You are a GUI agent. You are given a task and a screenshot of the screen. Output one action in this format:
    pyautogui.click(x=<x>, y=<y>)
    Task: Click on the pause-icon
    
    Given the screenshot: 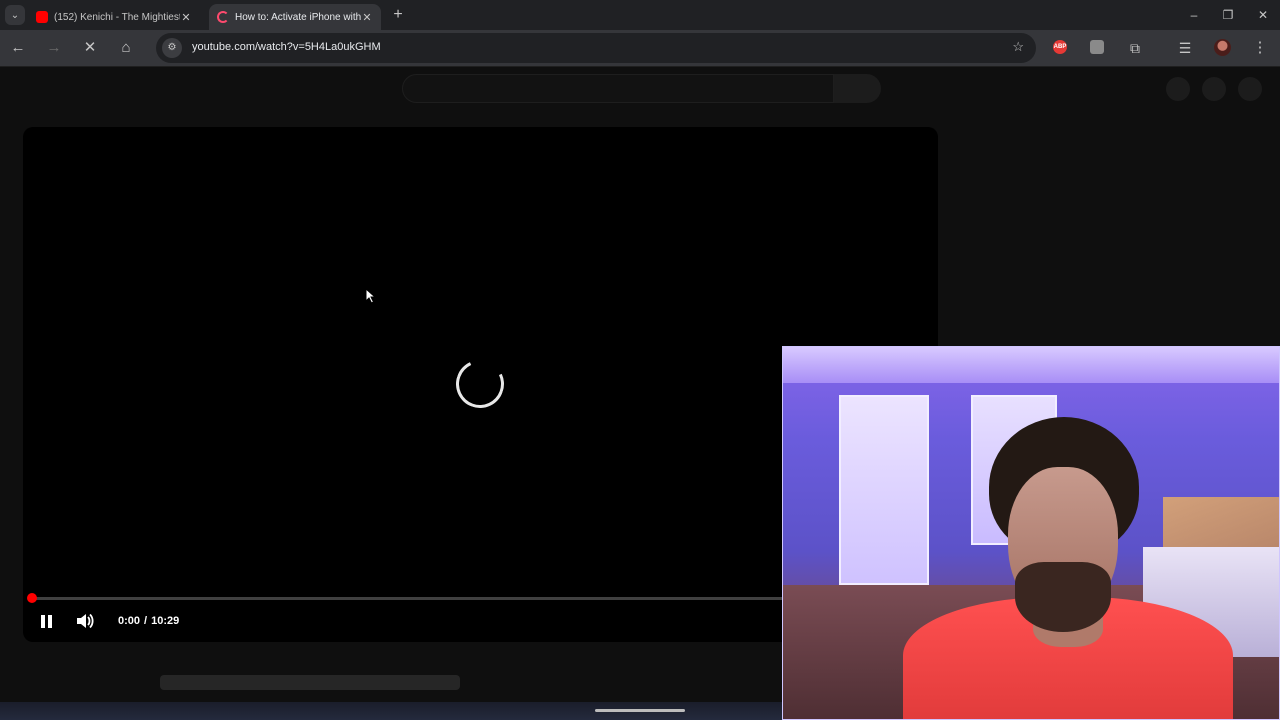 What is the action you would take?
    pyautogui.click(x=46, y=621)
    